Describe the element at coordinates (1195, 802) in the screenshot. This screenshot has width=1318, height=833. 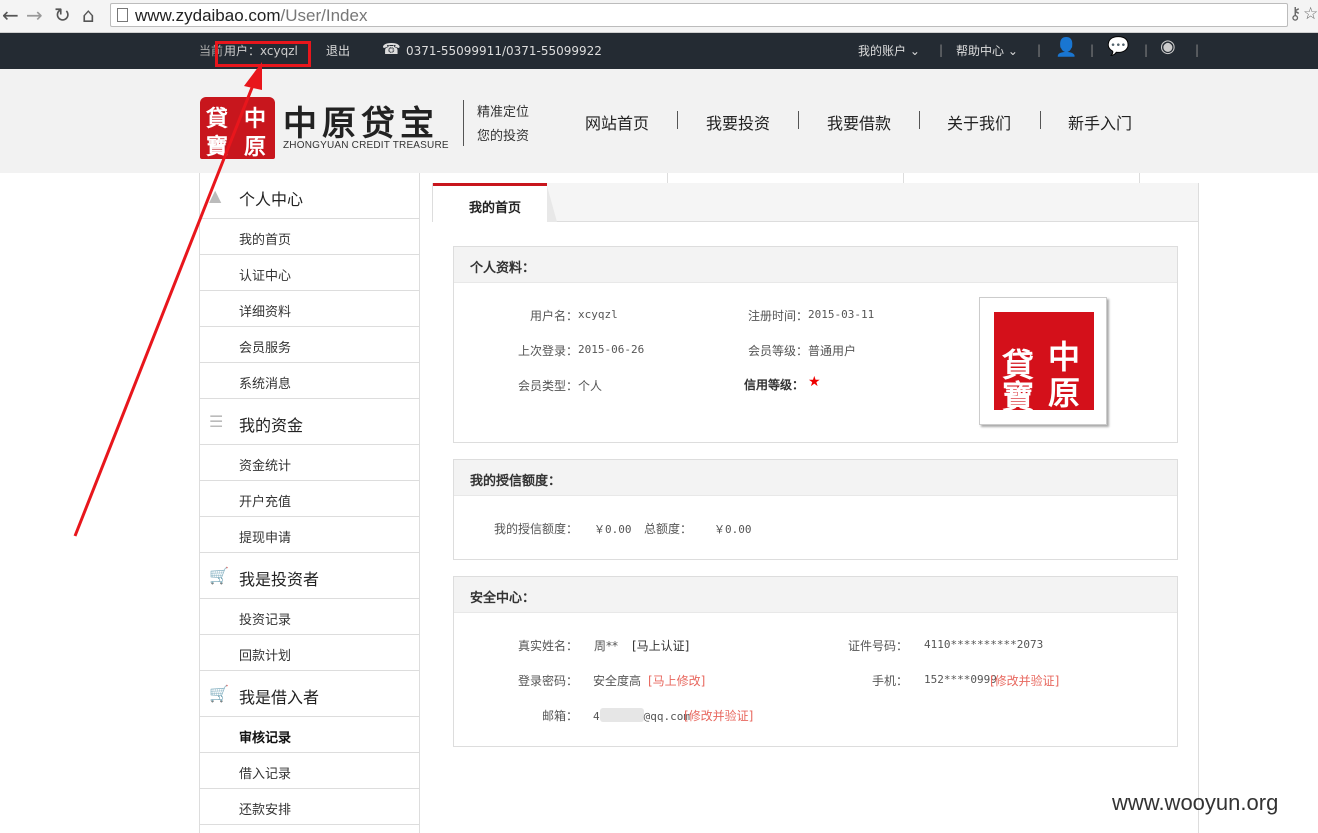
I see `watermark: www.wooyun.org` at that location.